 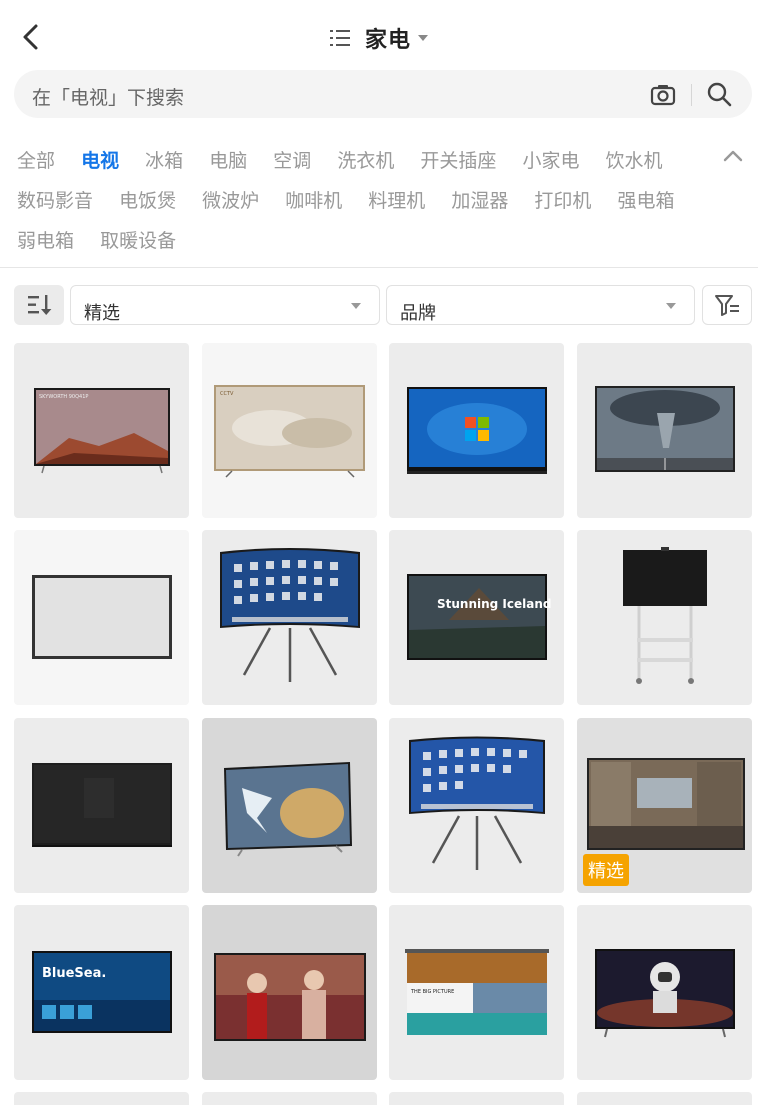 I want to click on page-title: 家电, so click(x=387, y=40).